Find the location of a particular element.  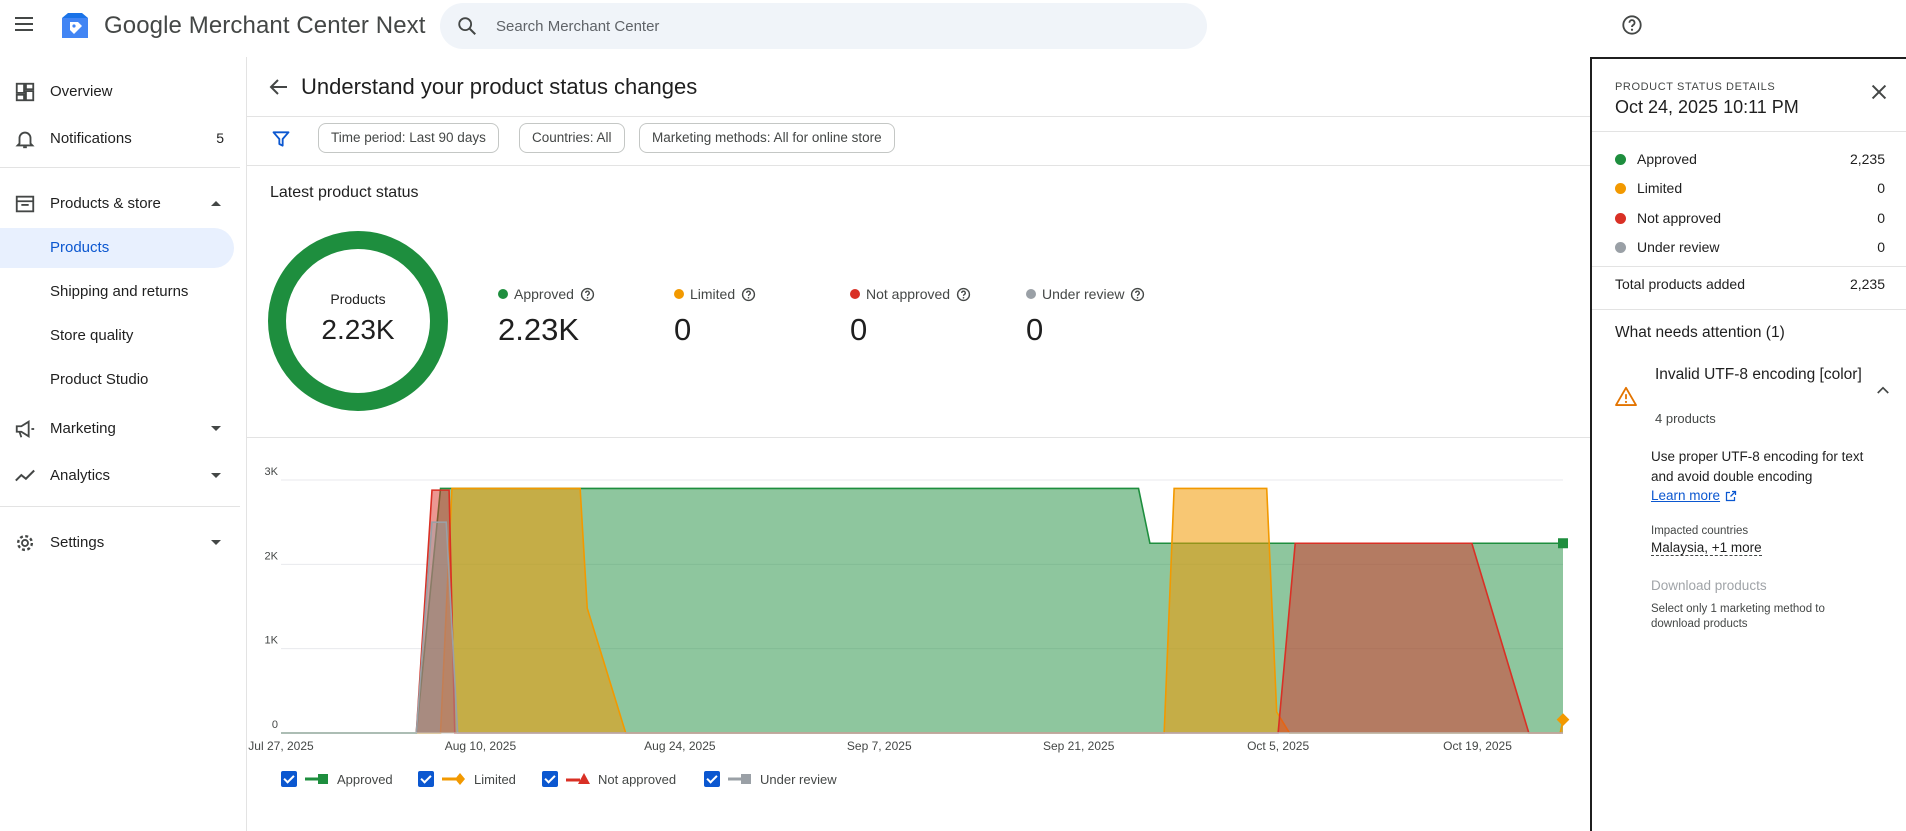

stat-label: Limited is located at coordinates (713, 294).